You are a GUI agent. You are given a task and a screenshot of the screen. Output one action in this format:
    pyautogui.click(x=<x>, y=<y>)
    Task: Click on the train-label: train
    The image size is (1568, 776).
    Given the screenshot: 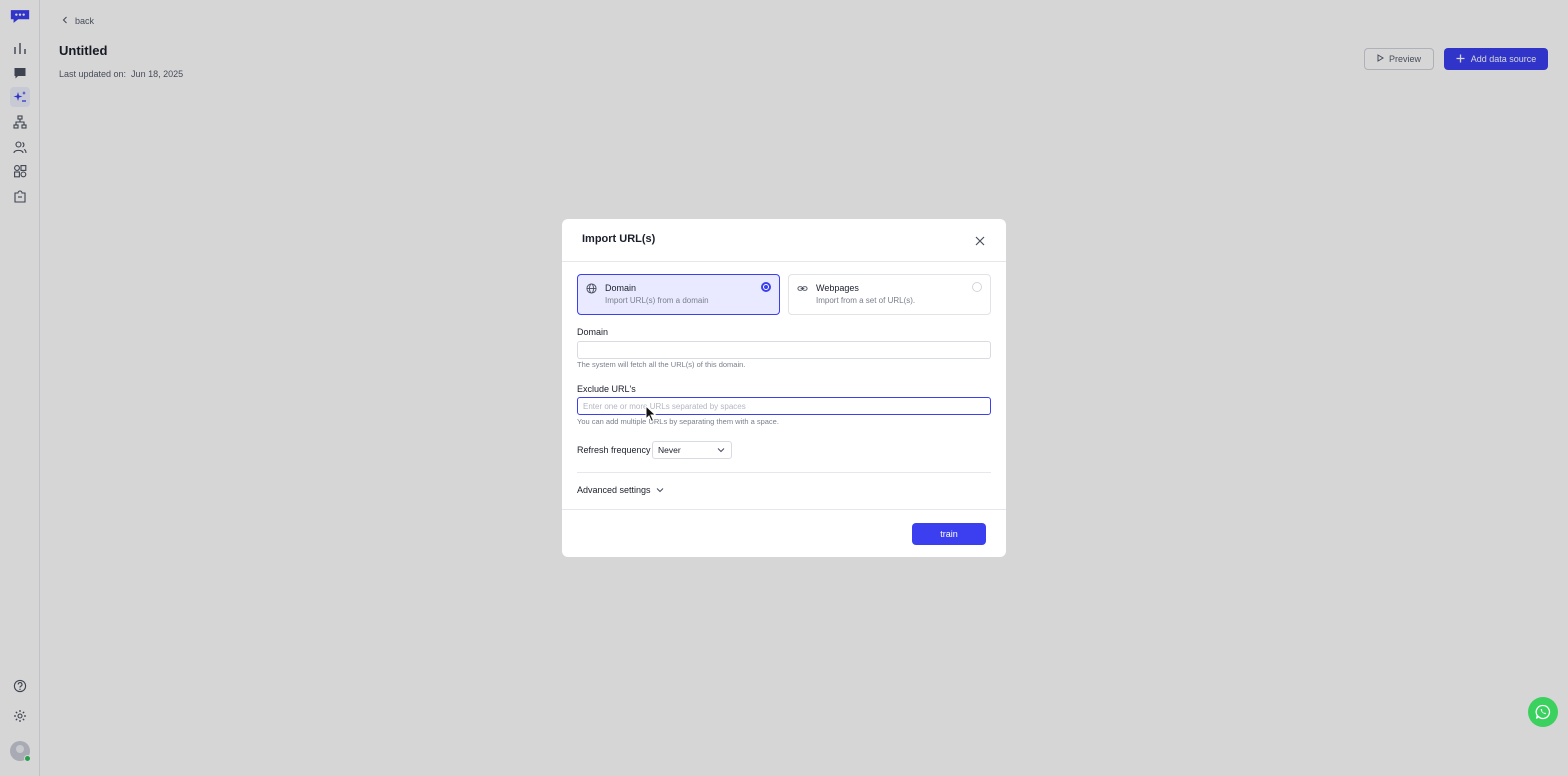 What is the action you would take?
    pyautogui.click(x=949, y=534)
    